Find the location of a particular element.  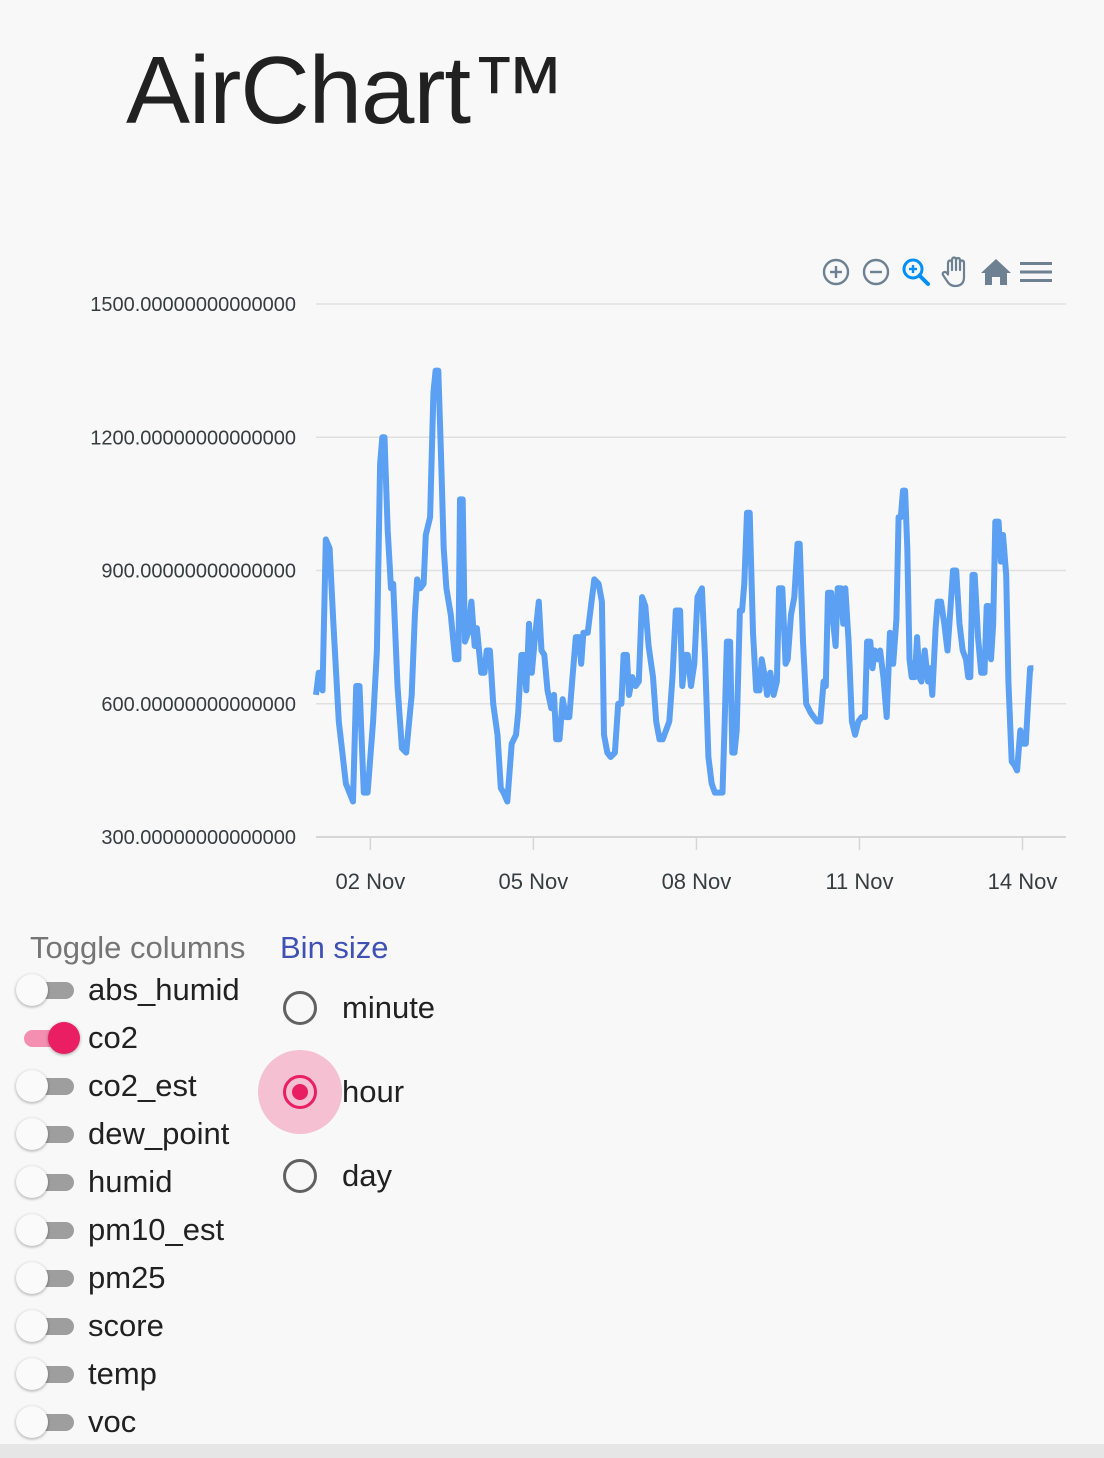

app-title: AirChart™ is located at coordinates (346, 90).